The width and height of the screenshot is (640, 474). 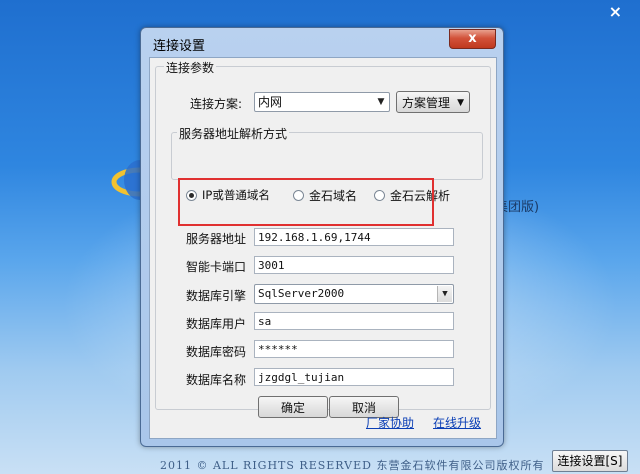 I want to click on connection-params-group-label: 连接参数, so click(x=190, y=67).